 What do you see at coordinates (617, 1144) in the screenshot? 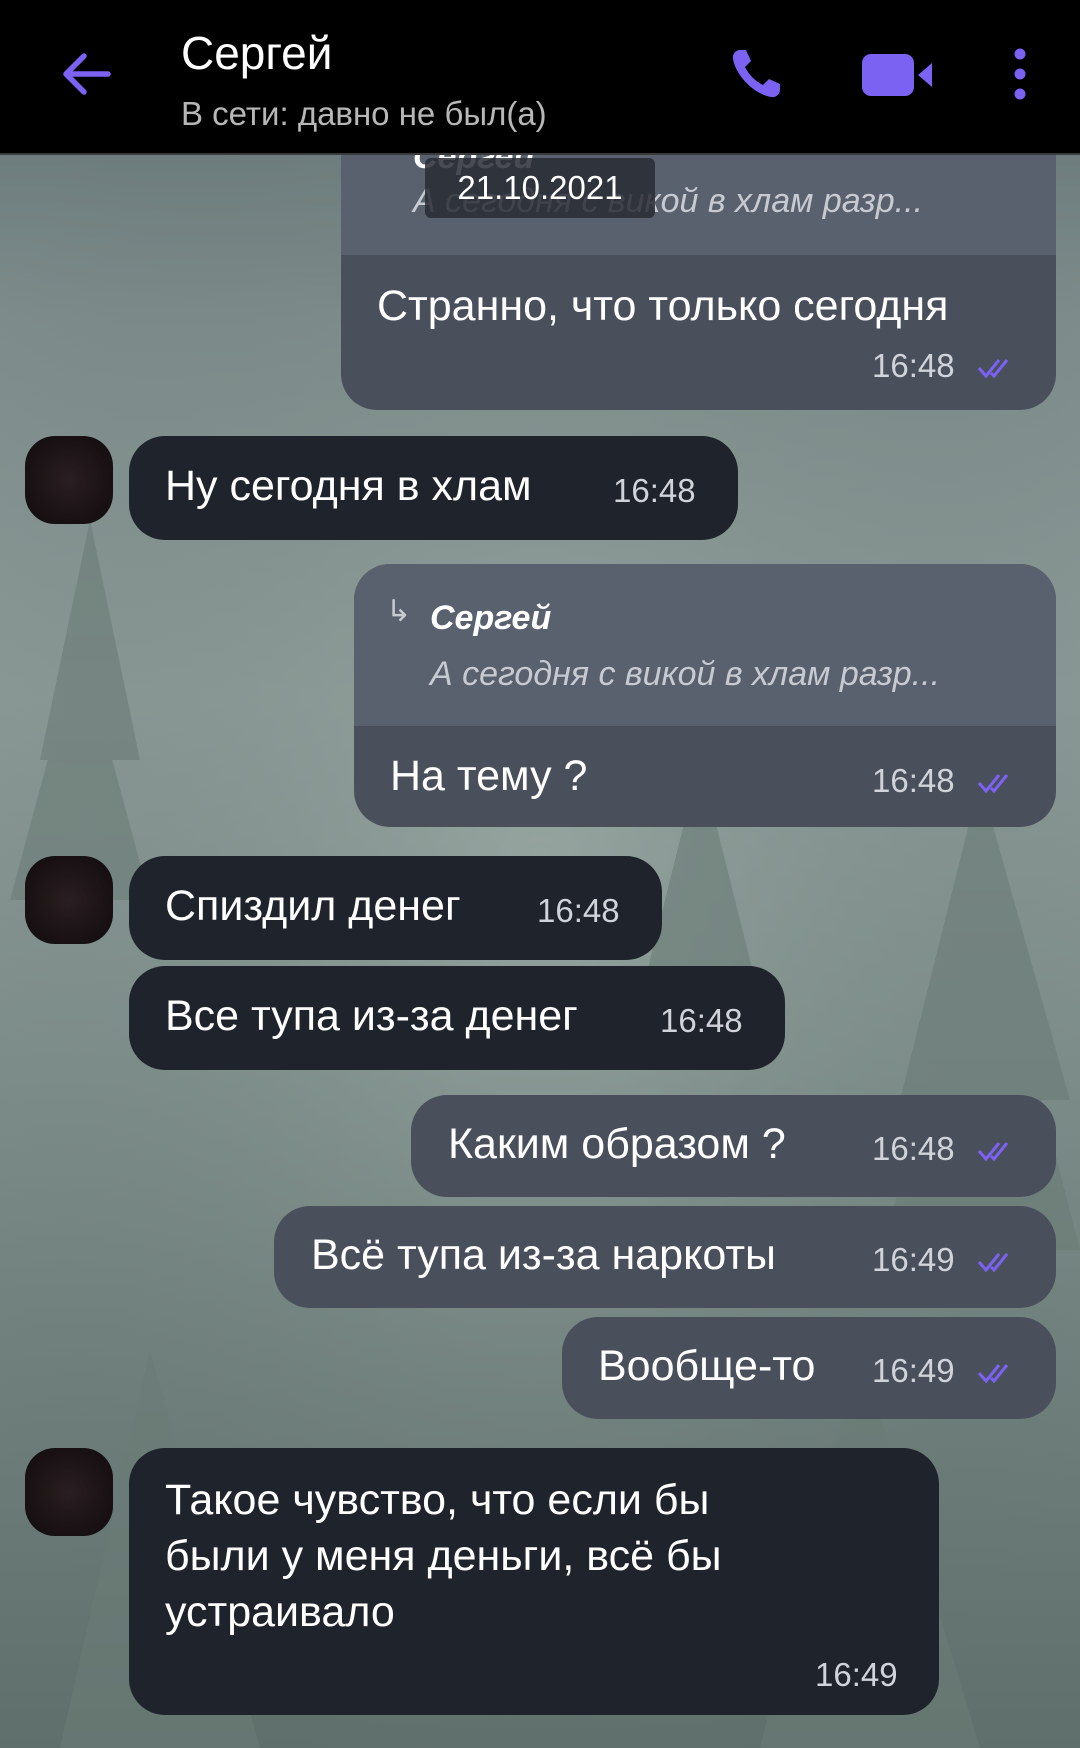
I see `message-text: Каким образом ?` at bounding box center [617, 1144].